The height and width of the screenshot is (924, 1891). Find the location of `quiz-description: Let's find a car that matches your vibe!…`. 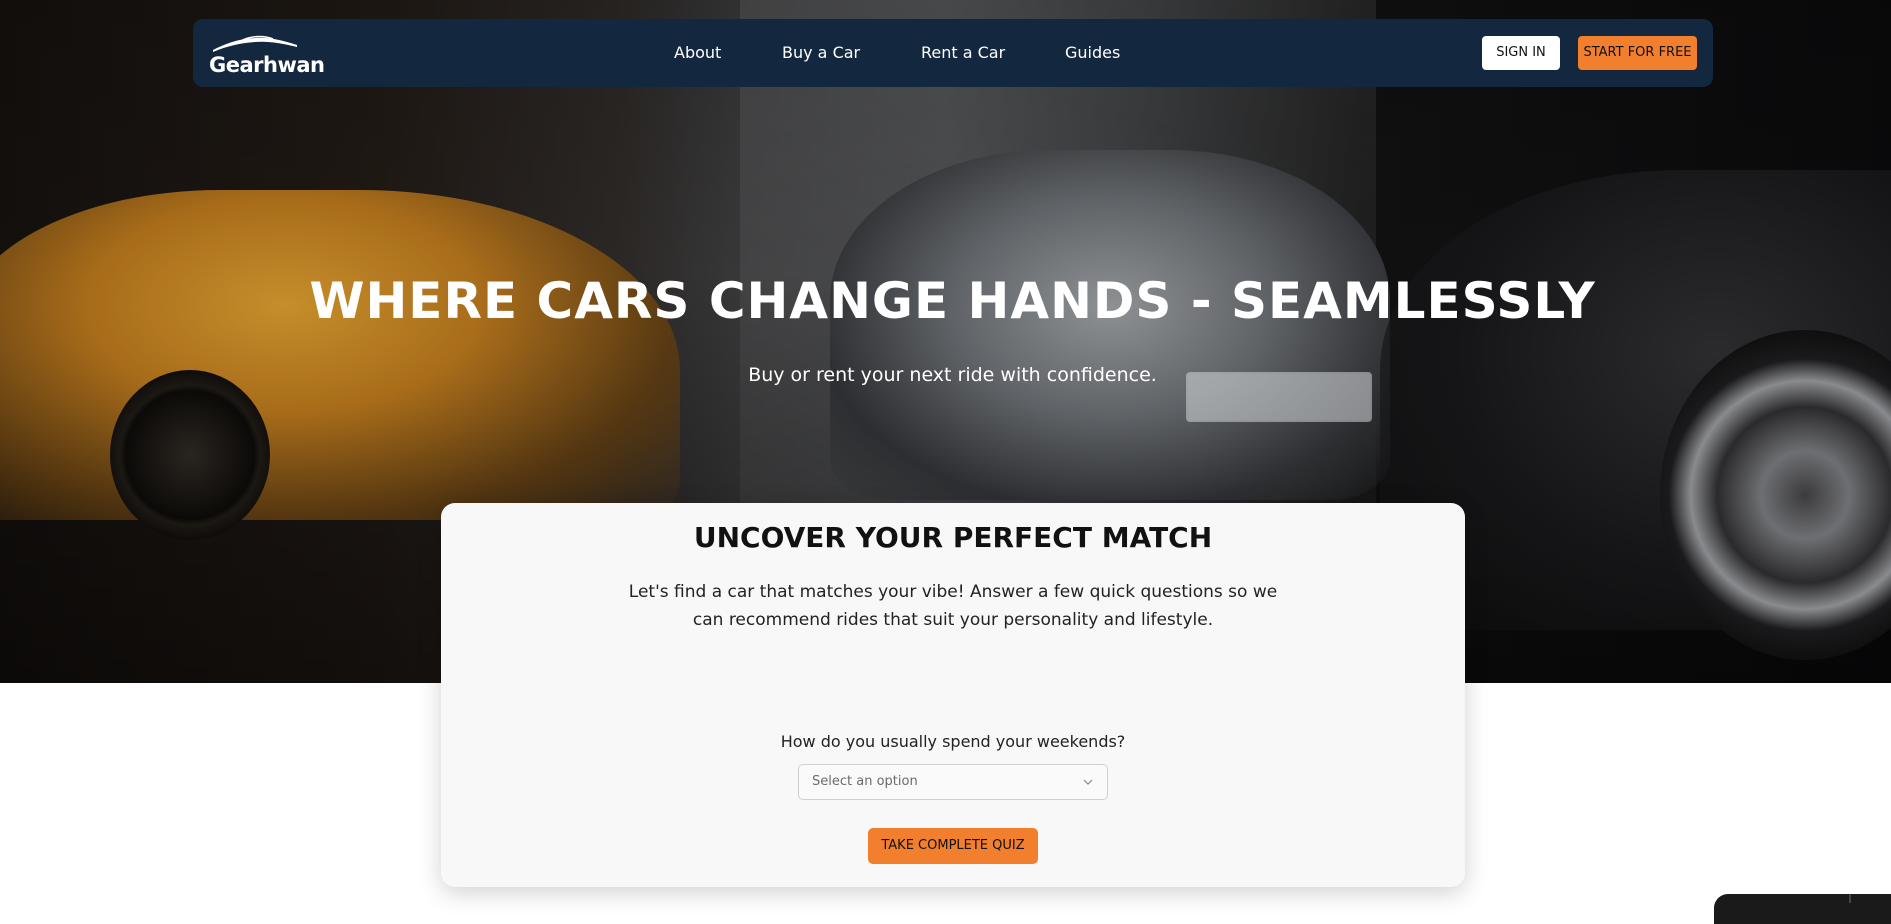

quiz-description: Let's find a car that matches your vibe!… is located at coordinates (953, 606).